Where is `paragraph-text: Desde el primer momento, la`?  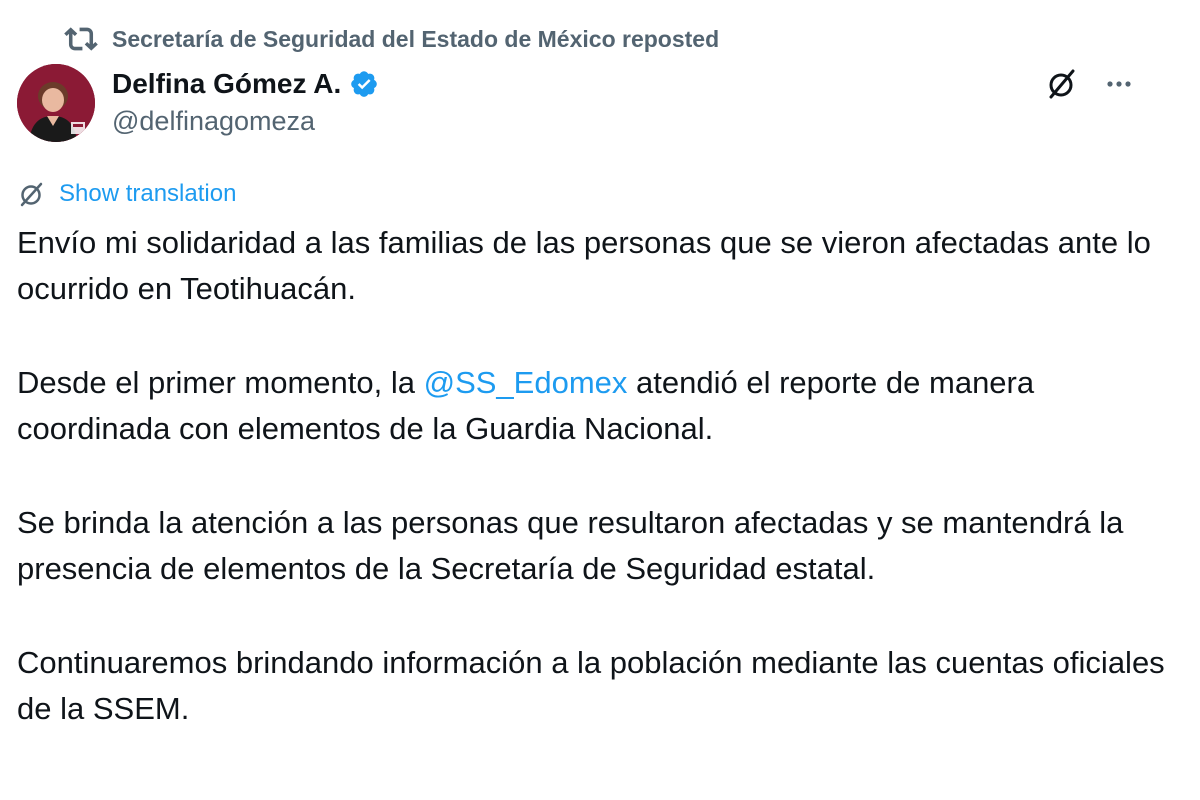
paragraph-text: Desde el primer momento, la is located at coordinates (220, 382).